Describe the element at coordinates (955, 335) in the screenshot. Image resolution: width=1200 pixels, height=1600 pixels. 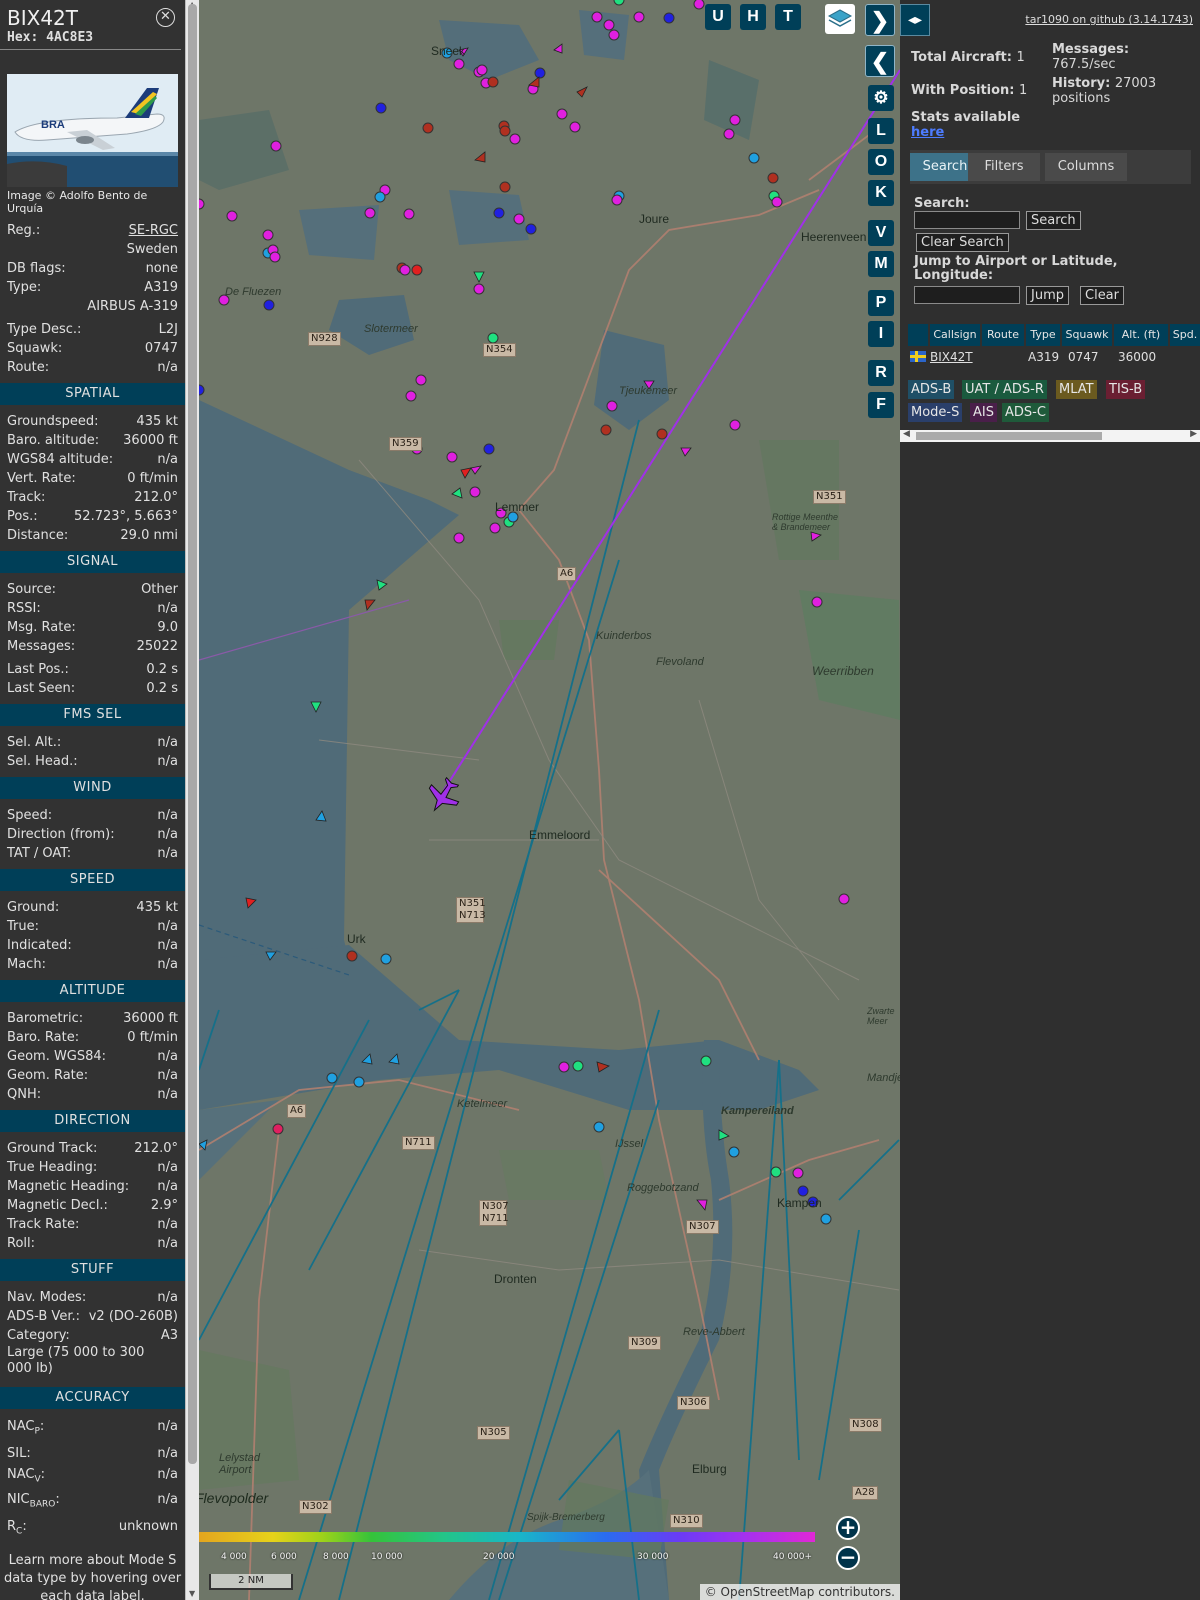
I see `table-header-callsign: Callsign` at that location.